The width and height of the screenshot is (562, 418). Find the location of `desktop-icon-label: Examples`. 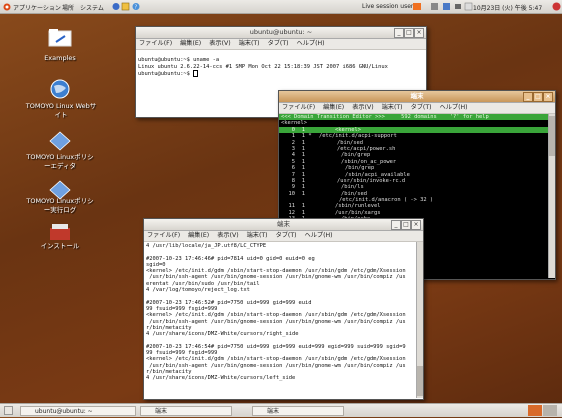

desktop-icon-label: Examples is located at coordinates (60, 58).